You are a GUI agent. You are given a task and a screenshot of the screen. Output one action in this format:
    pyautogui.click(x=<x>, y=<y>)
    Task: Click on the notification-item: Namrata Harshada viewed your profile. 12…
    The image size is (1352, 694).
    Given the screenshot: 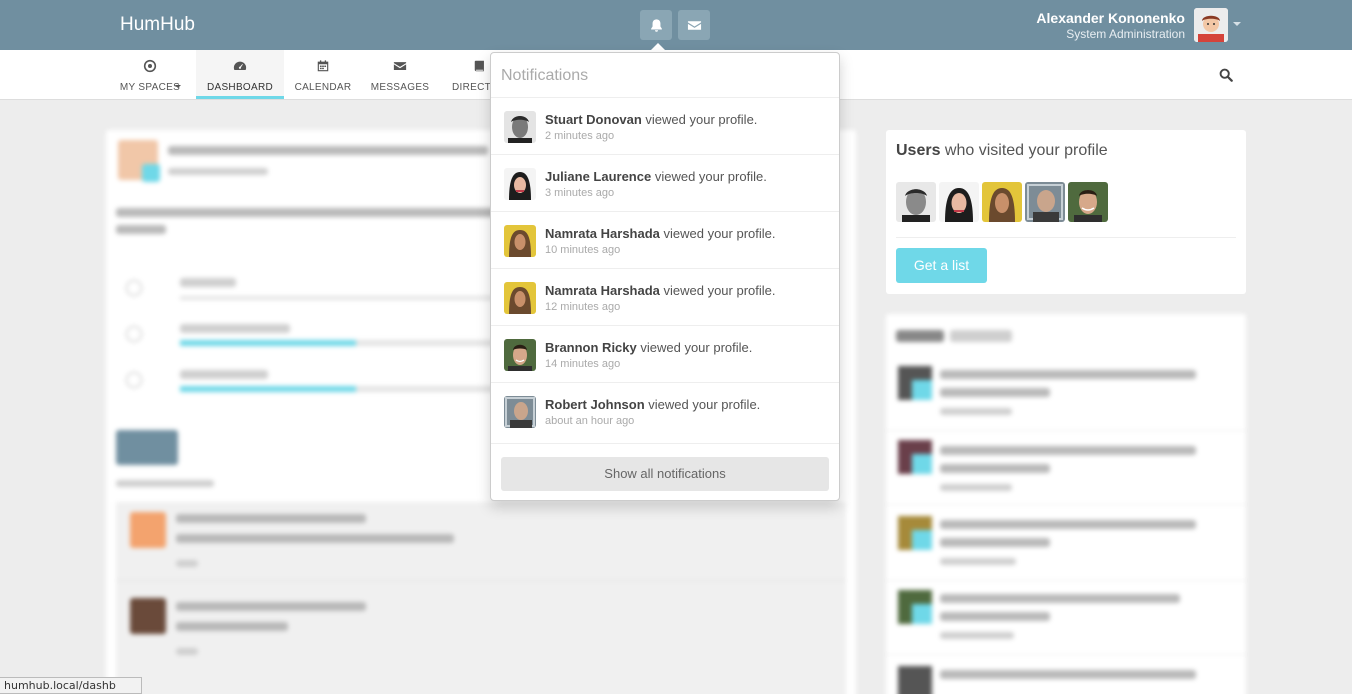 What is the action you would take?
    pyautogui.click(x=665, y=296)
    